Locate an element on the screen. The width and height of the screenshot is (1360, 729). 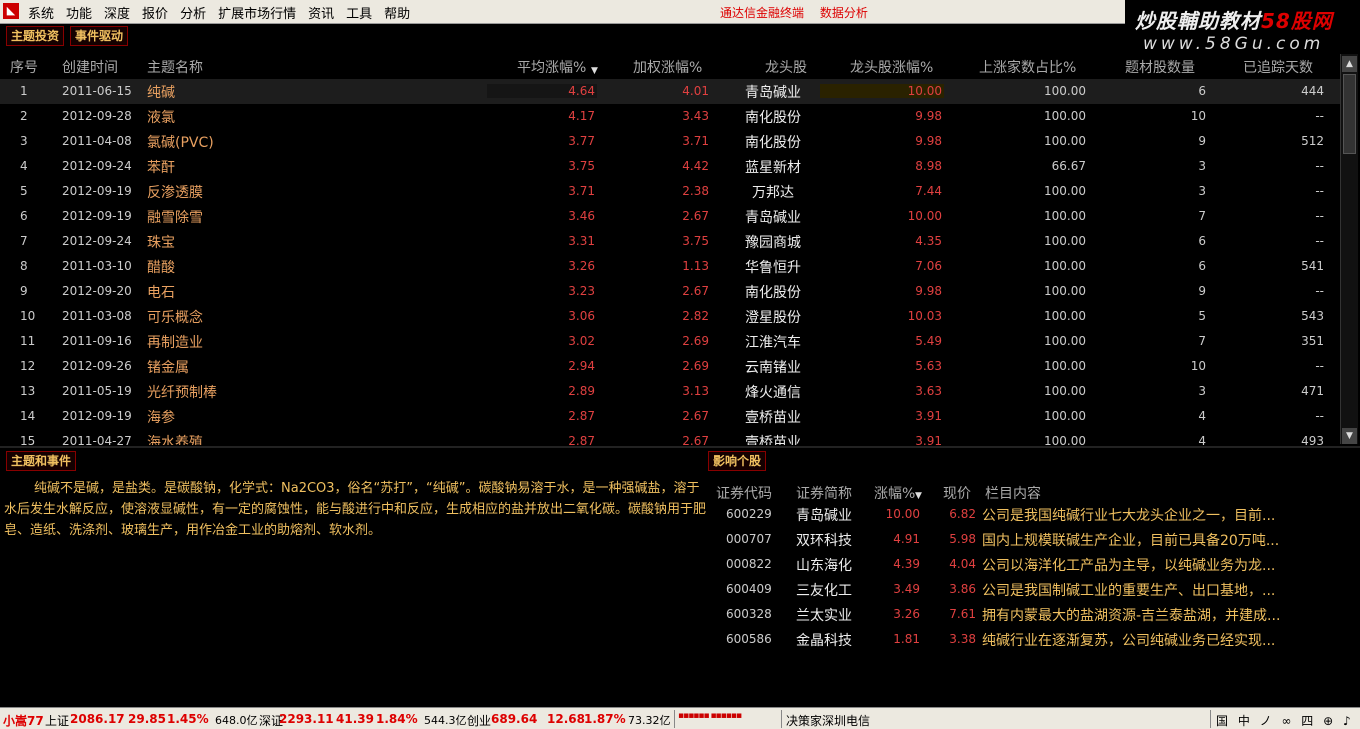
row-stock-count: 5 is located at coordinates (1202, 316).